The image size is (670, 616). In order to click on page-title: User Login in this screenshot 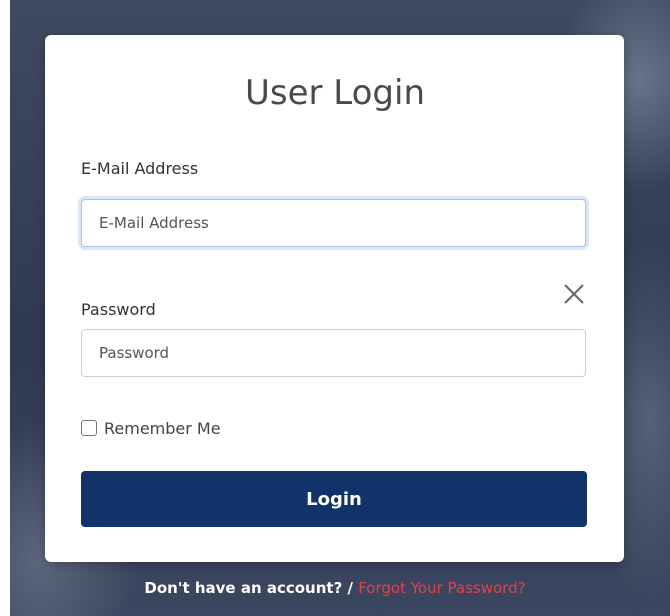, I will do `click(335, 93)`.